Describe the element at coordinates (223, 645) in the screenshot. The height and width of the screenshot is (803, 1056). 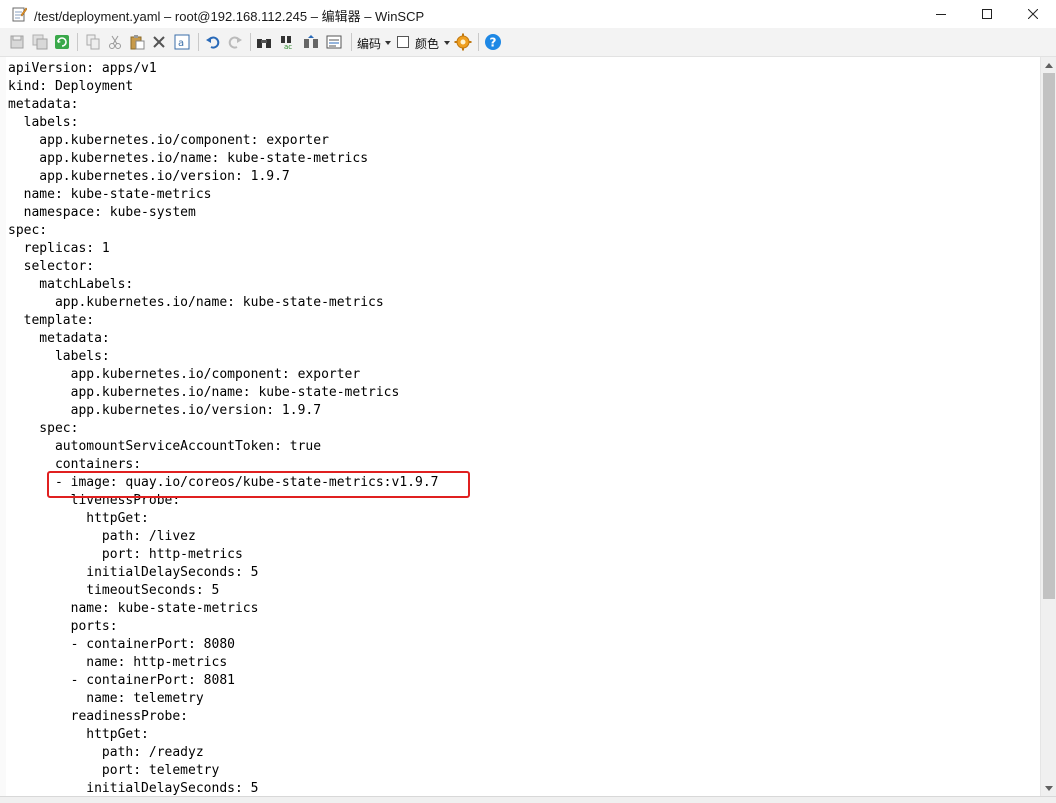
I see `code-line: - containerPort: 8080` at that location.